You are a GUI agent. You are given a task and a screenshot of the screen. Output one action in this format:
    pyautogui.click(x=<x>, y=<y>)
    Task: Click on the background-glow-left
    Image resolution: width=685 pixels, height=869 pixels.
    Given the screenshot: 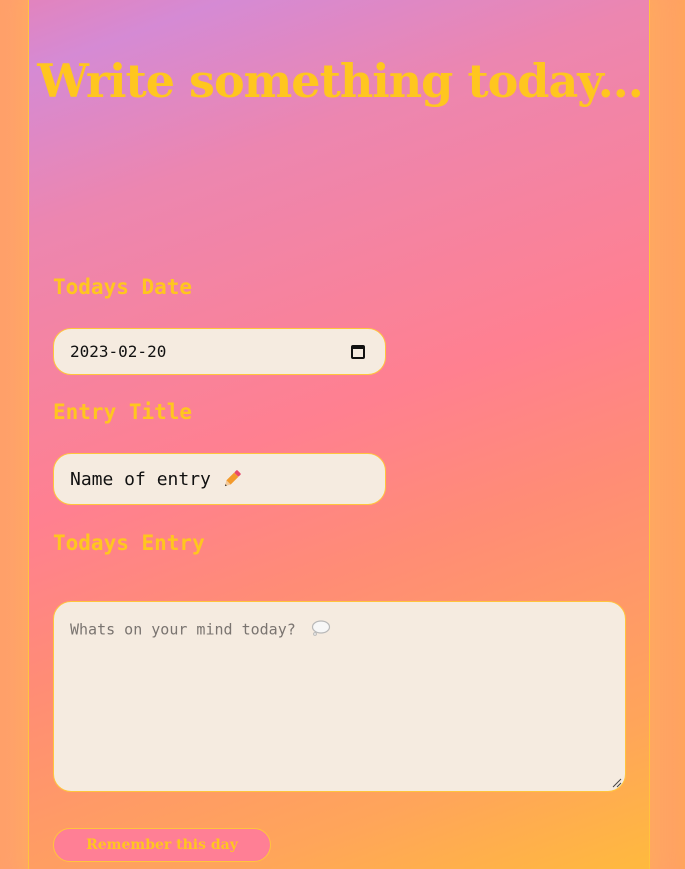 What is the action you would take?
    pyautogui.click(x=14, y=434)
    